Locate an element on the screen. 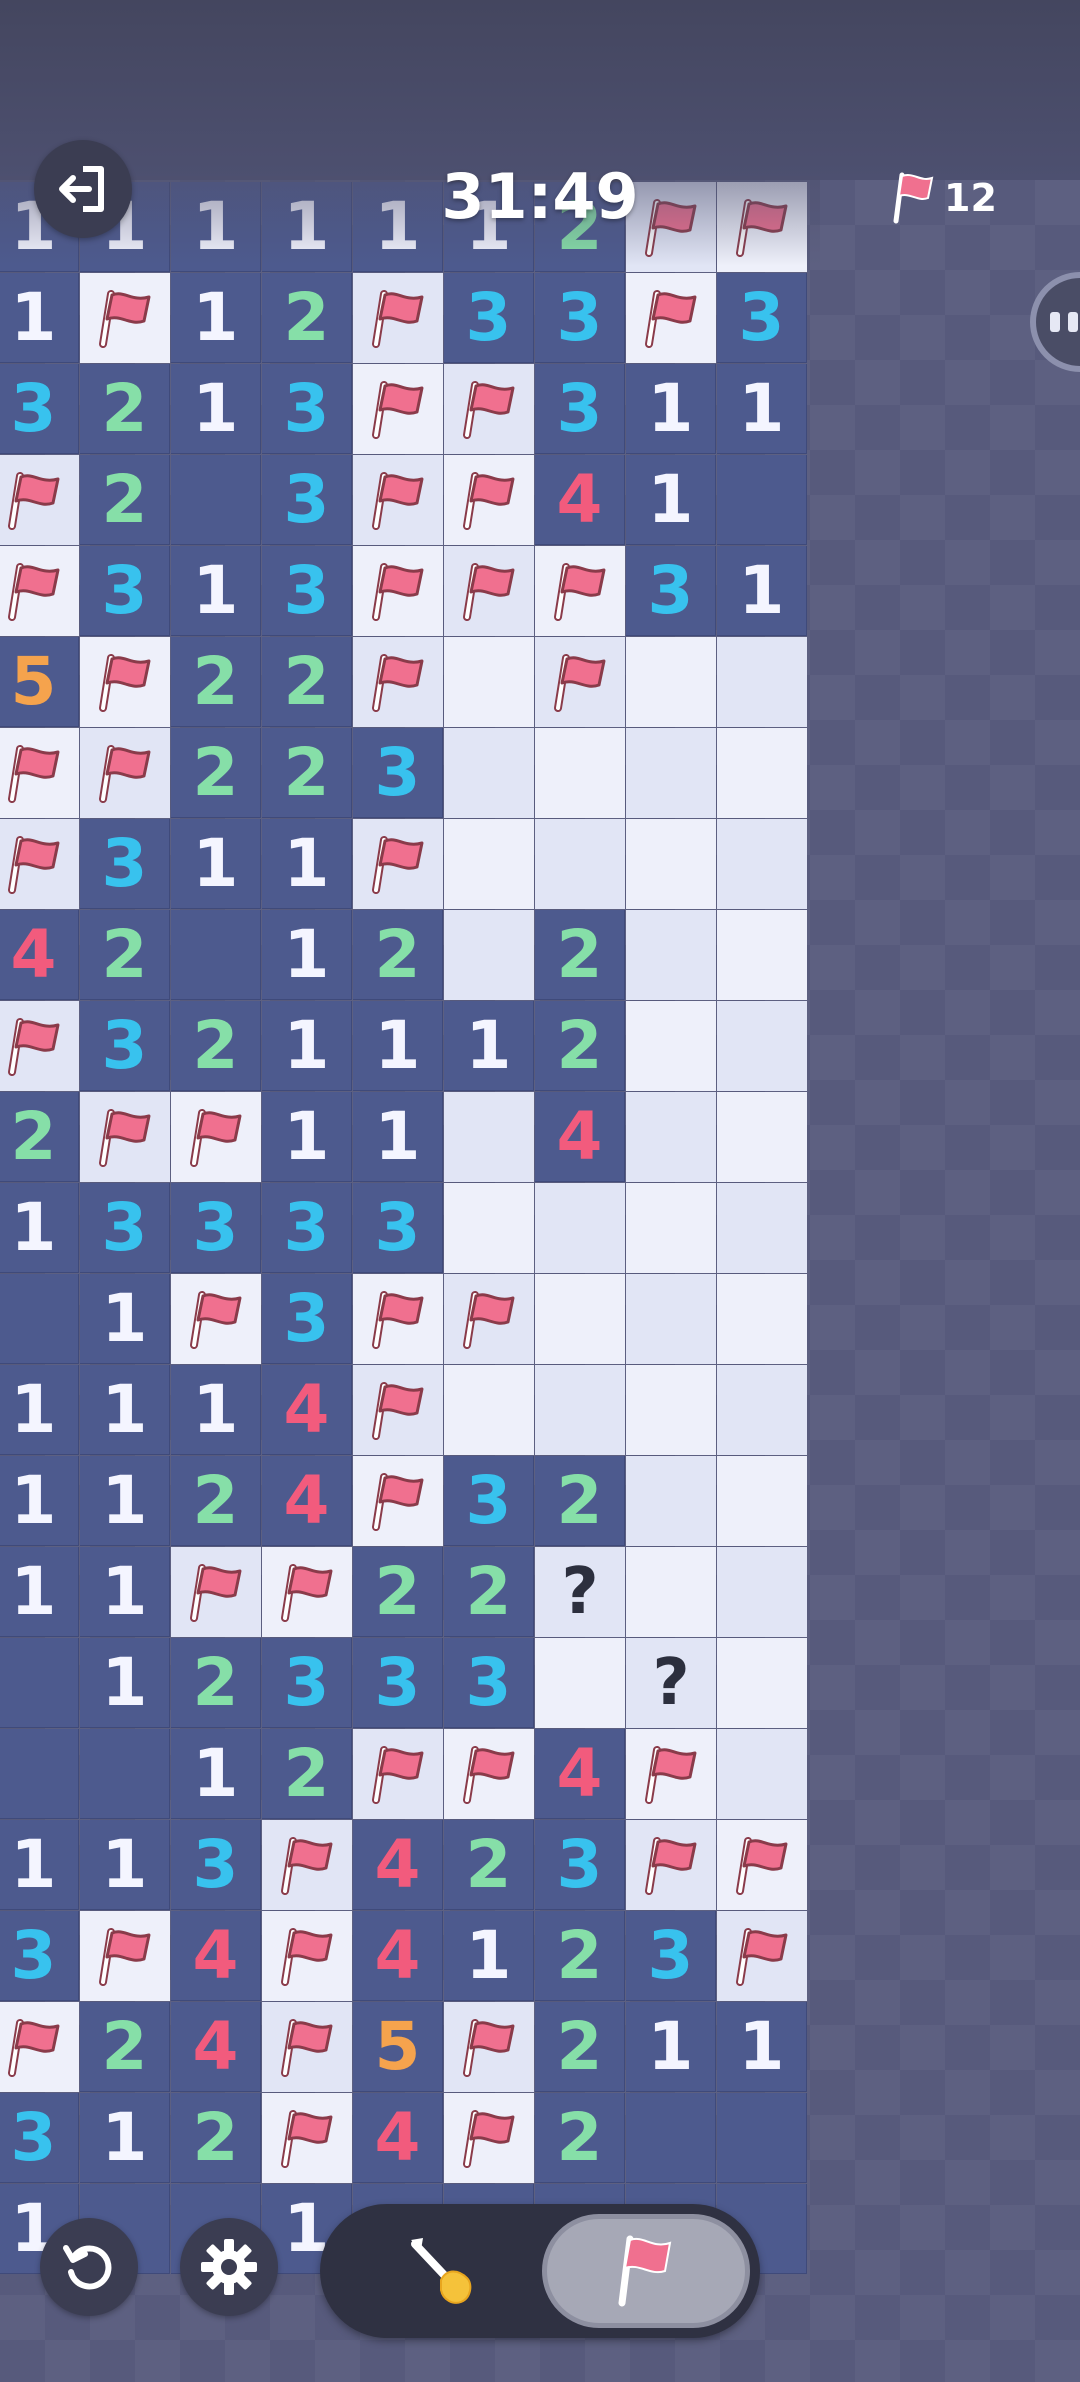  exit-button is located at coordinates (83, 189).